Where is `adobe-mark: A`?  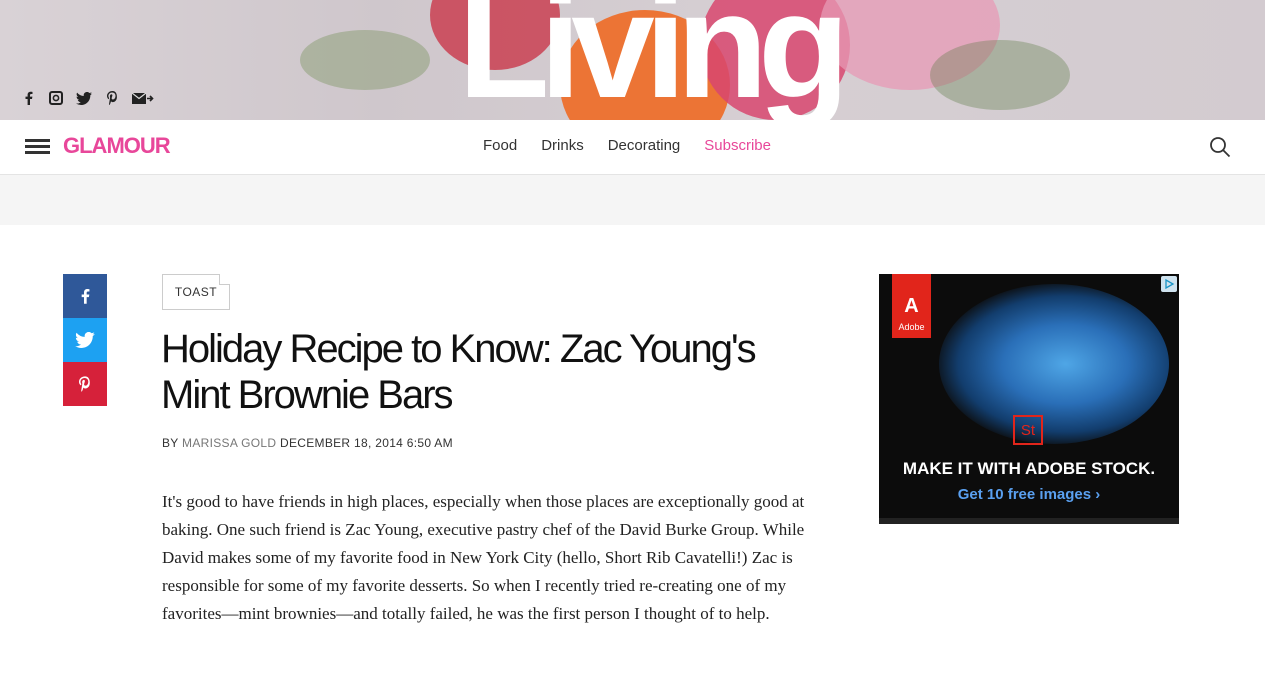
adobe-mark: A is located at coordinates (911, 306).